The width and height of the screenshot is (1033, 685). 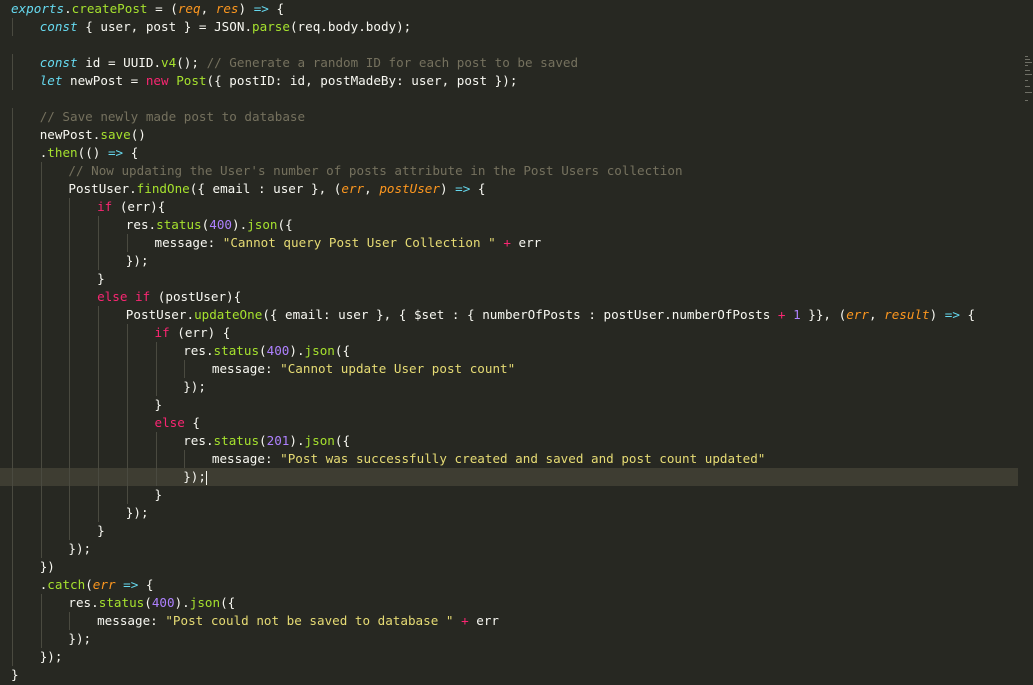 I want to click on code-token: req, so click(x=189, y=8).